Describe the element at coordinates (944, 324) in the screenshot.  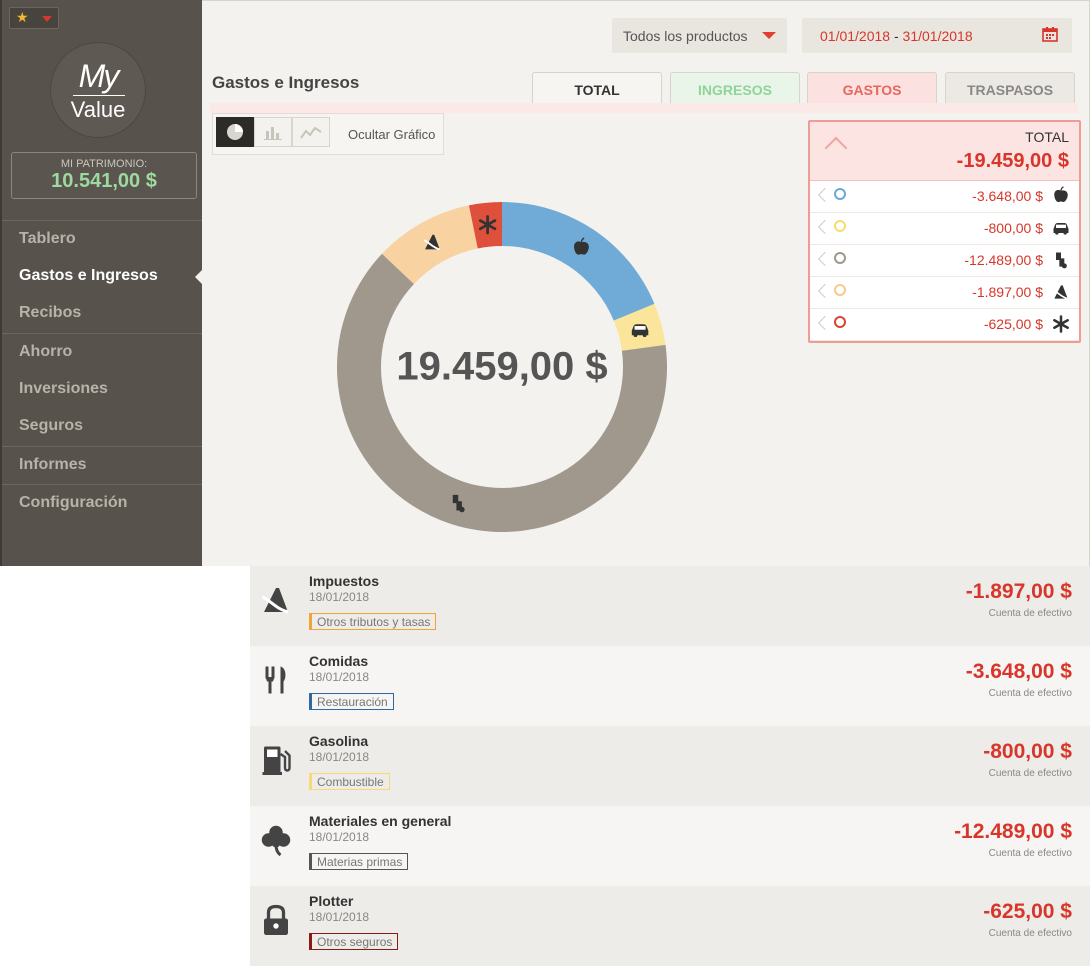
I see `summary-row: -625,00 $` at that location.